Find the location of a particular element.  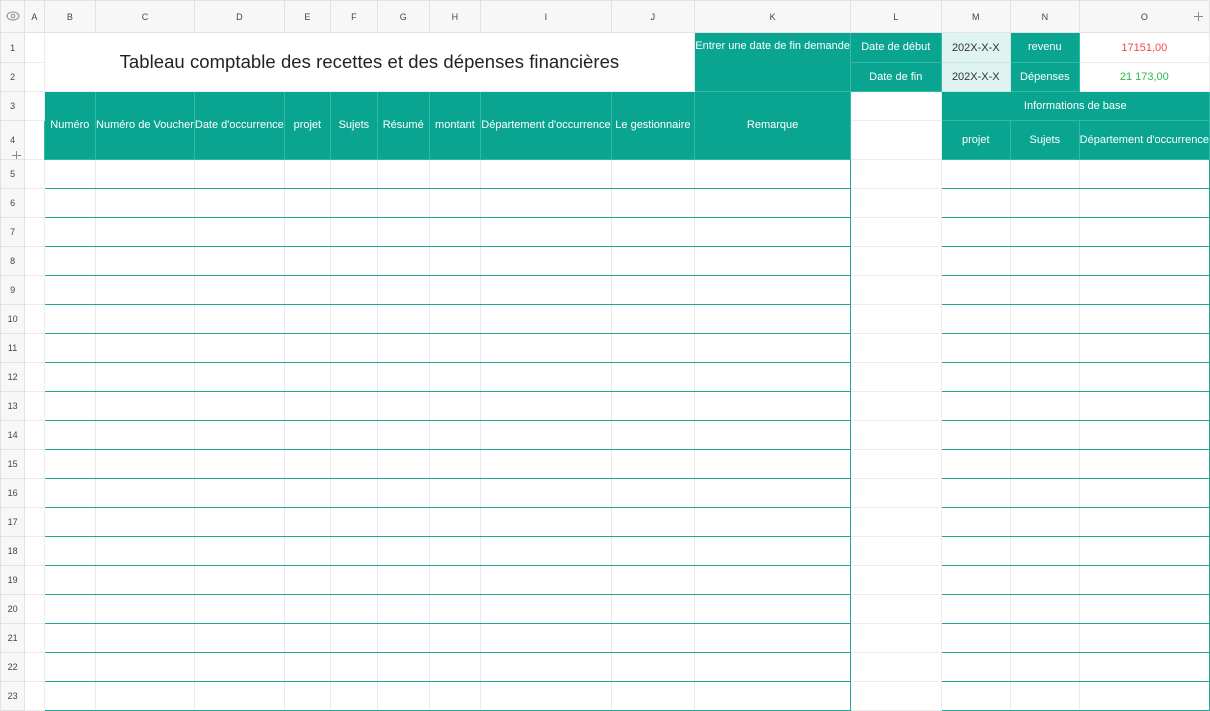

column-header: E is located at coordinates (307, 16).